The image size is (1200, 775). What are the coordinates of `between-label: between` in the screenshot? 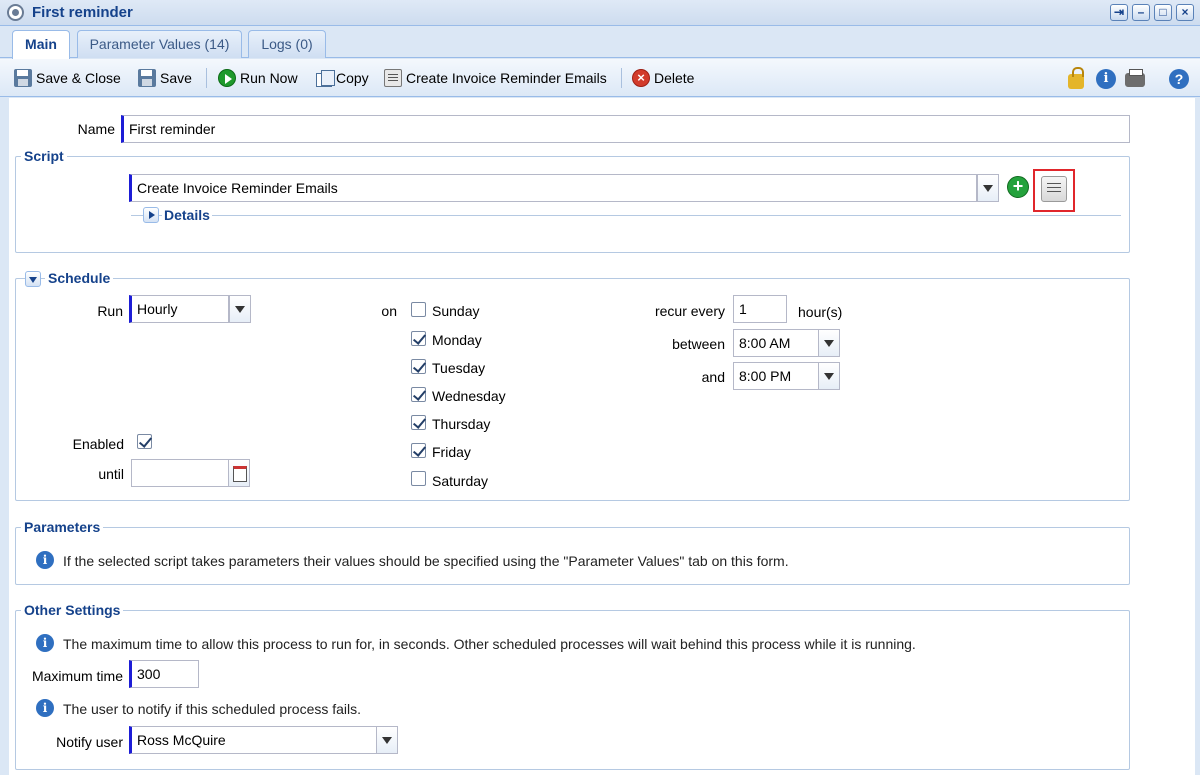 It's located at (698, 344).